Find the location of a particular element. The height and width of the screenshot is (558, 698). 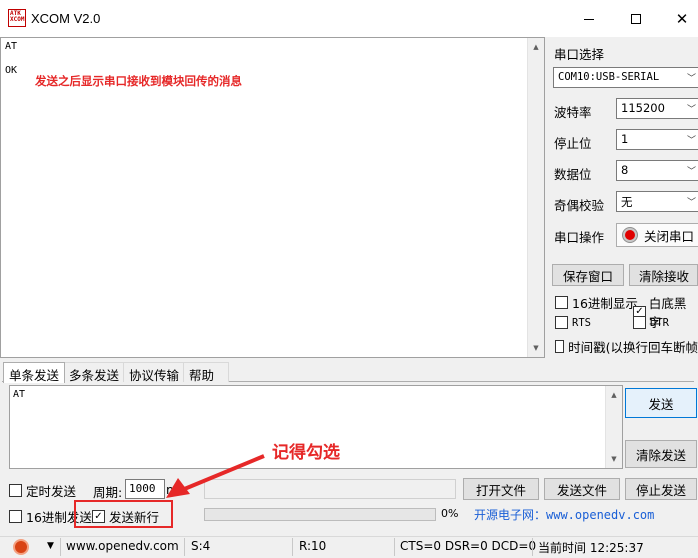

send-progress-bar is located at coordinates (320, 514).